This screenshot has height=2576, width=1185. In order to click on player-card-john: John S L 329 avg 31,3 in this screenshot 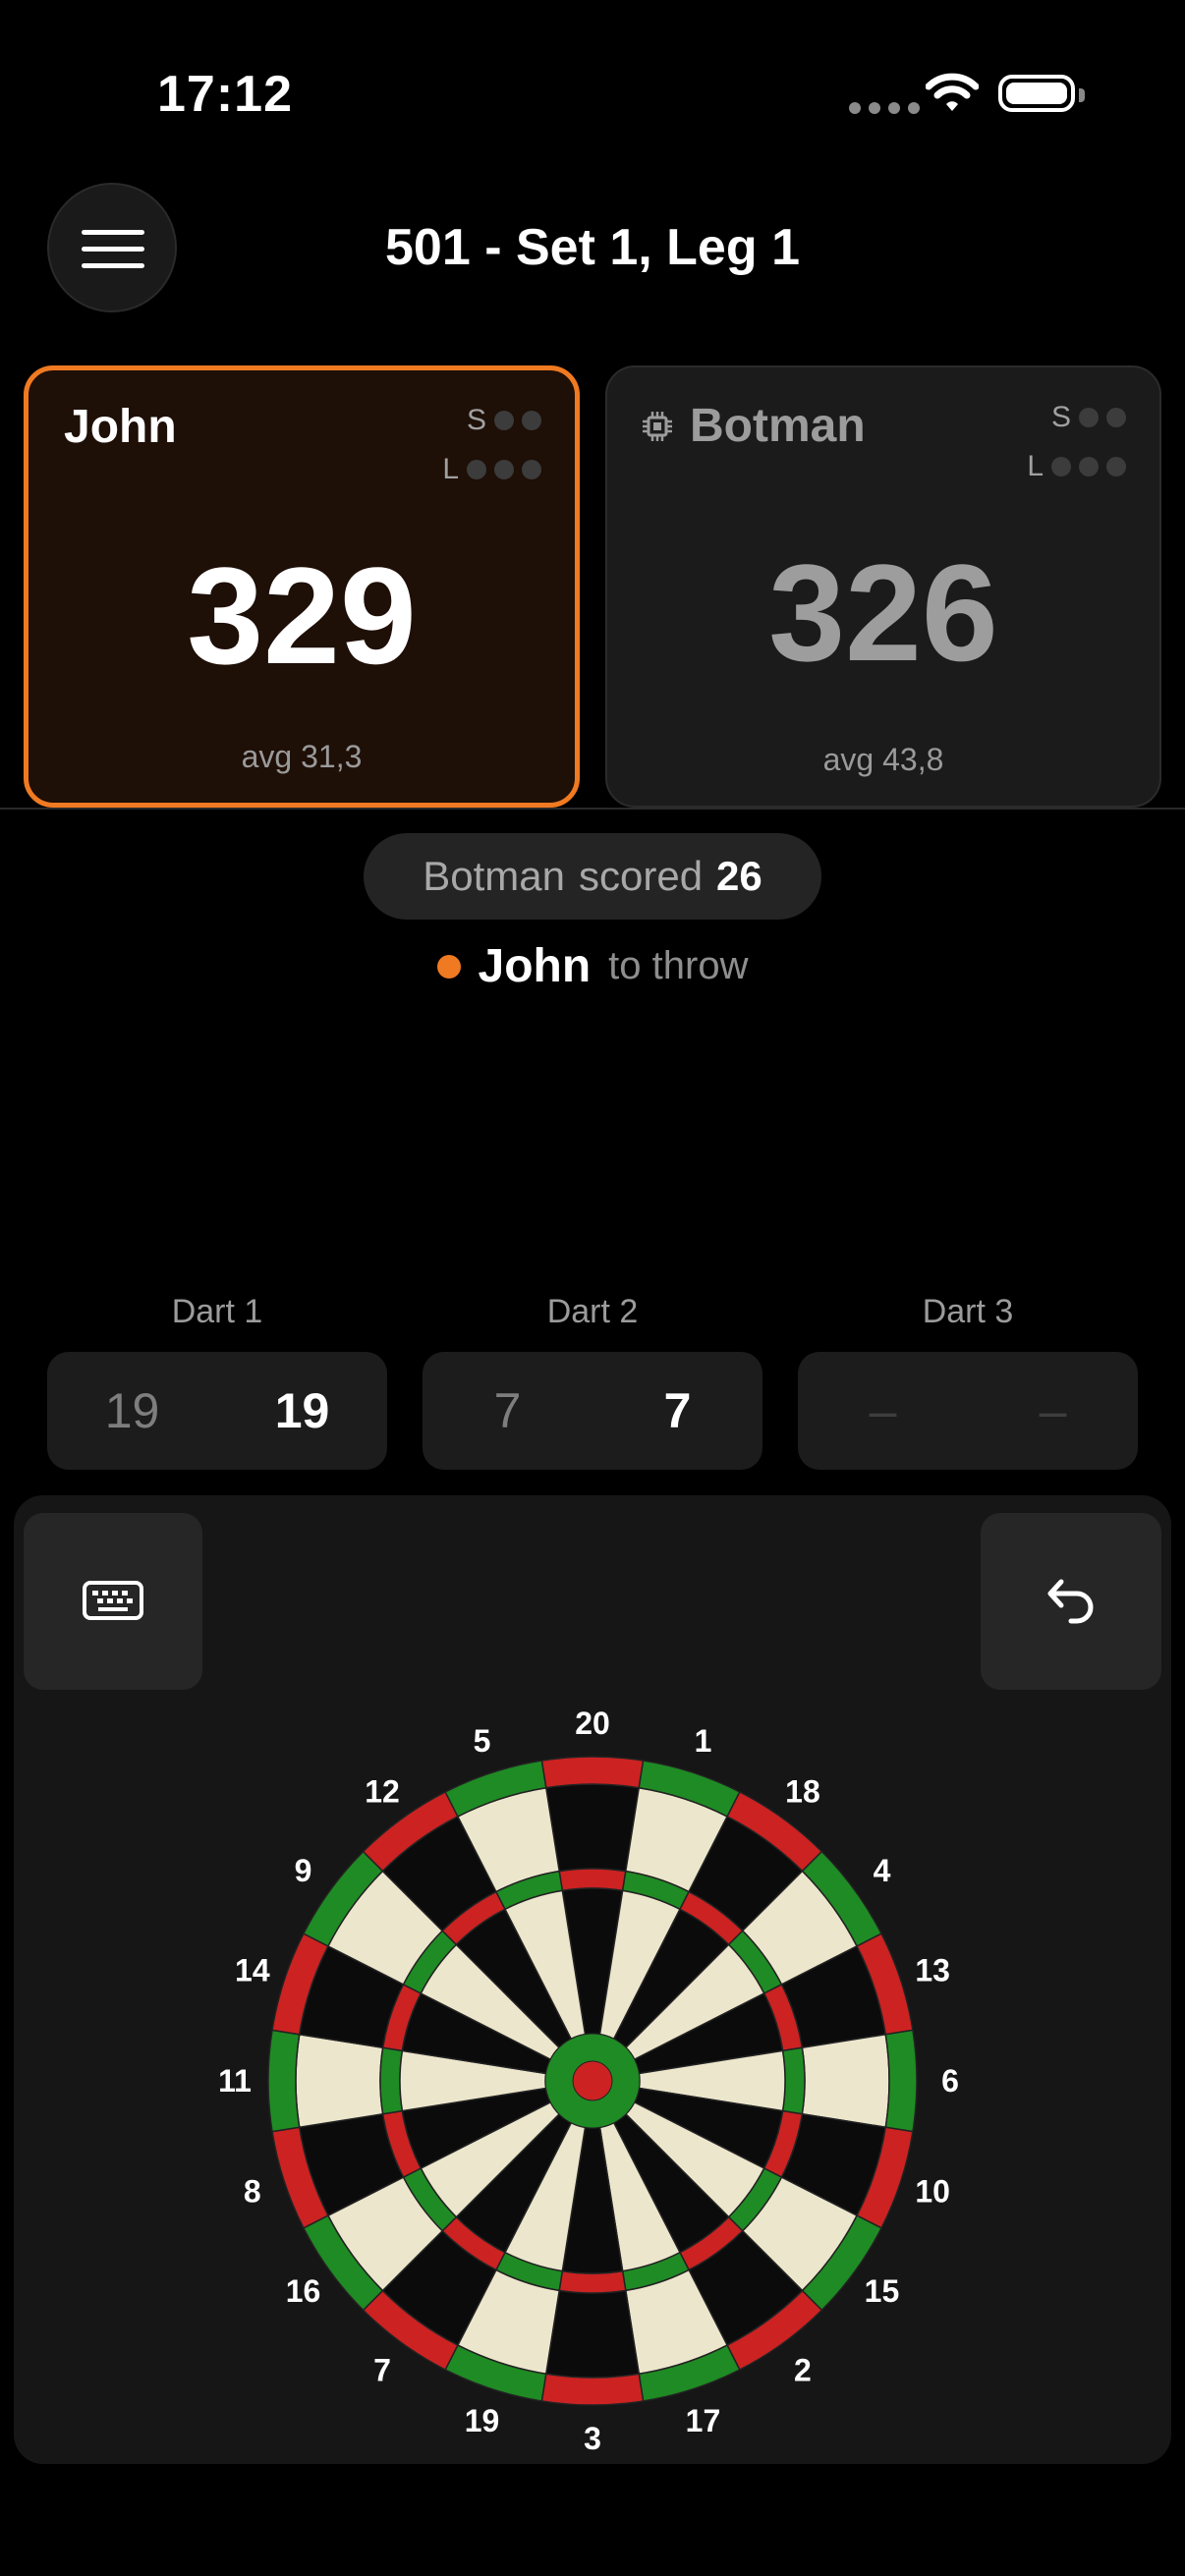, I will do `click(302, 586)`.